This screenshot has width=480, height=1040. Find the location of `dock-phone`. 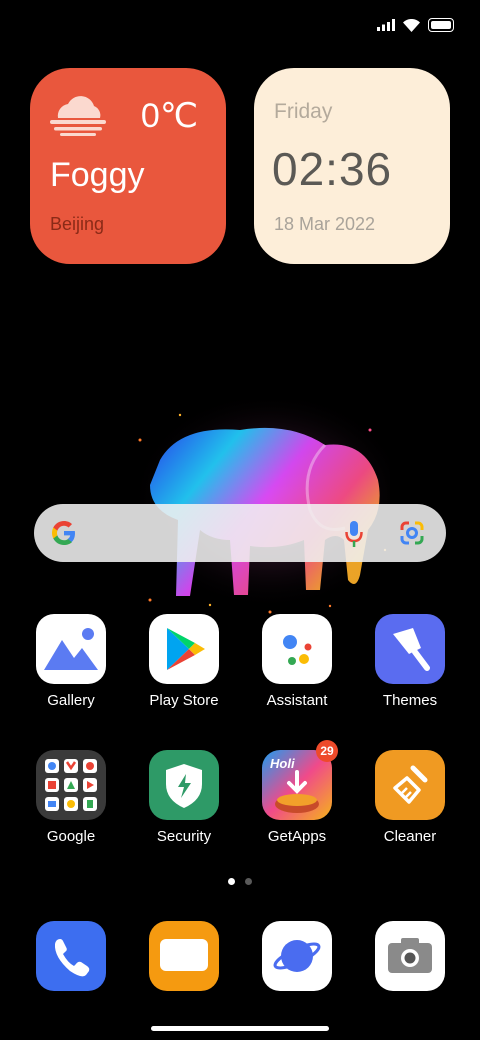

dock-phone is located at coordinates (71, 956).